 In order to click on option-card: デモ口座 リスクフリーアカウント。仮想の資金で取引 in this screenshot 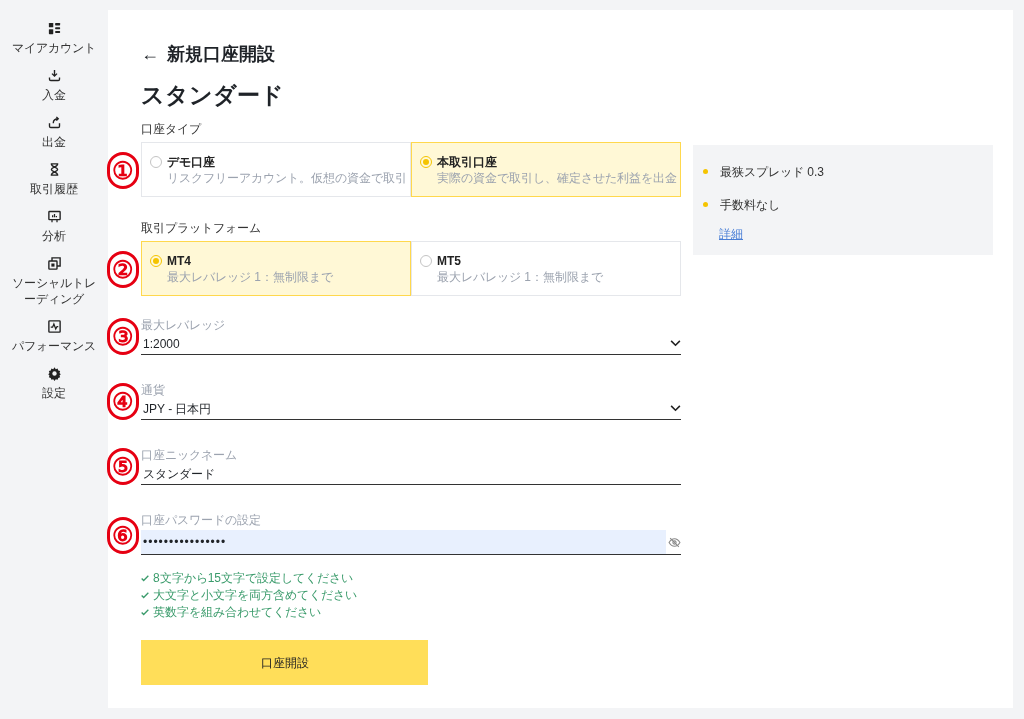, I will do `click(276, 169)`.